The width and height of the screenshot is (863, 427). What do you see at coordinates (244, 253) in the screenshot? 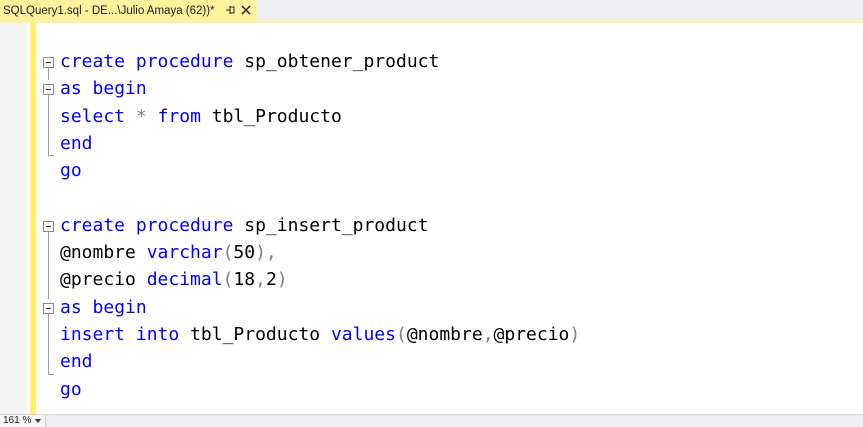
I see `code-token: 50` at bounding box center [244, 253].